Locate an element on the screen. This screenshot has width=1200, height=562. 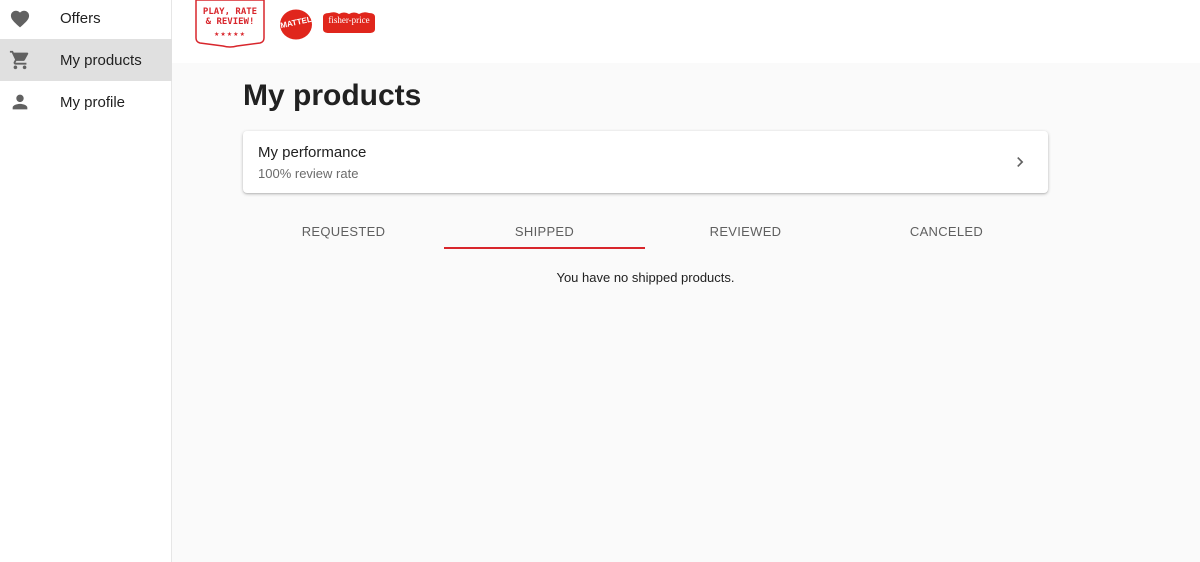
sidebar-item-offers: Offers is located at coordinates (86, 19).